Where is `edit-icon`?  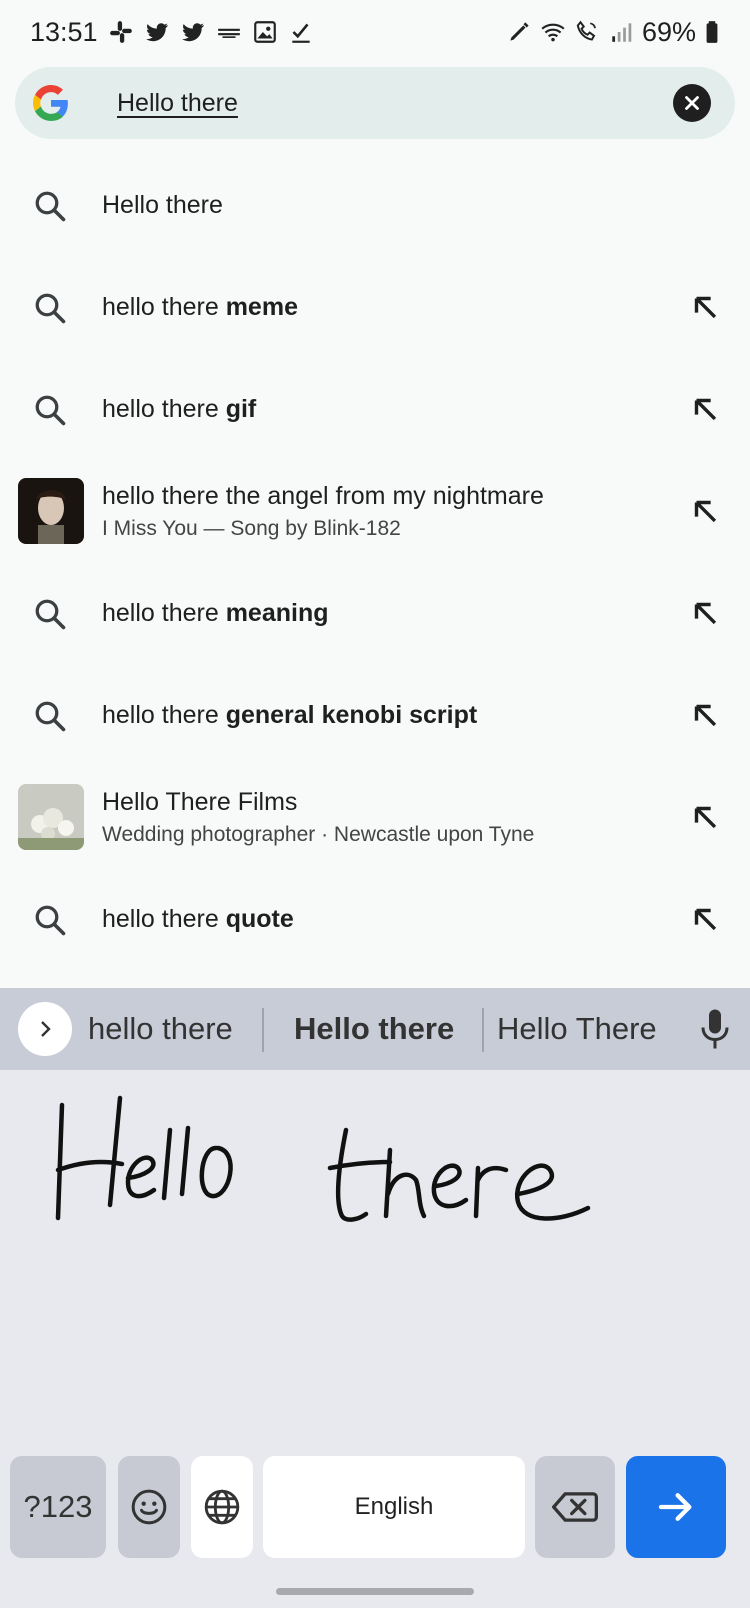 edit-icon is located at coordinates (519, 32).